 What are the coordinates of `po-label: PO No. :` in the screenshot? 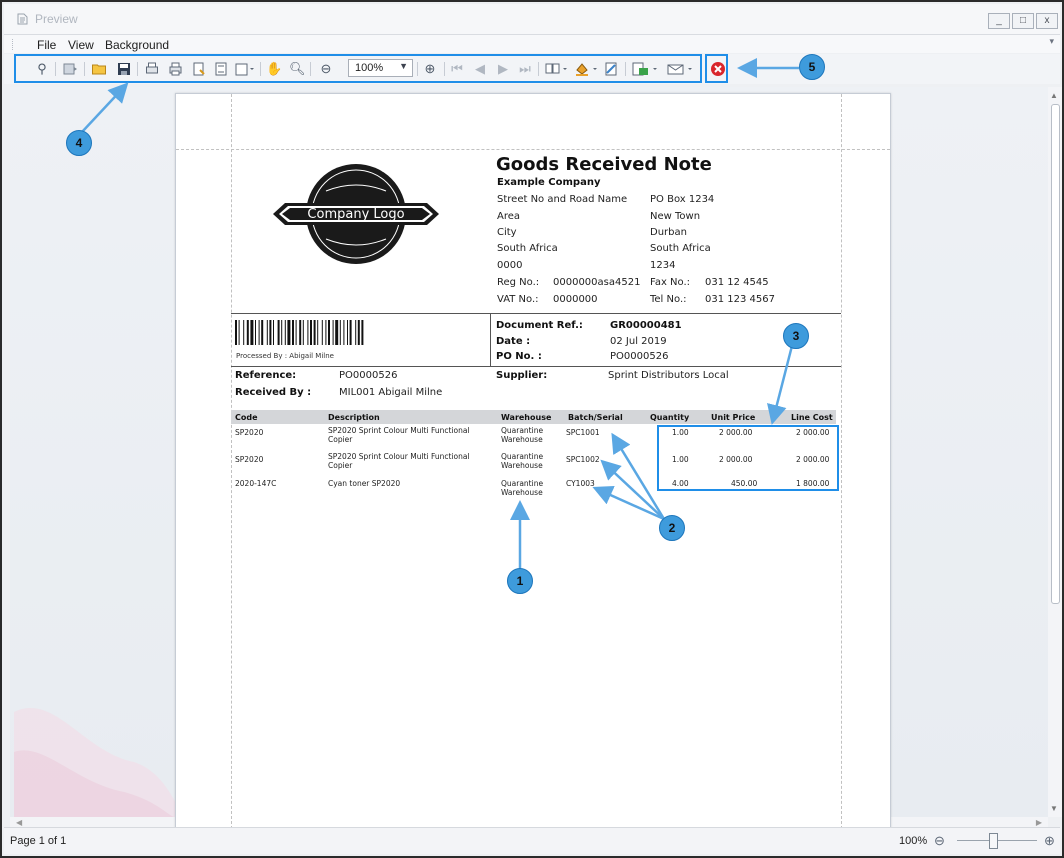 It's located at (519, 356).